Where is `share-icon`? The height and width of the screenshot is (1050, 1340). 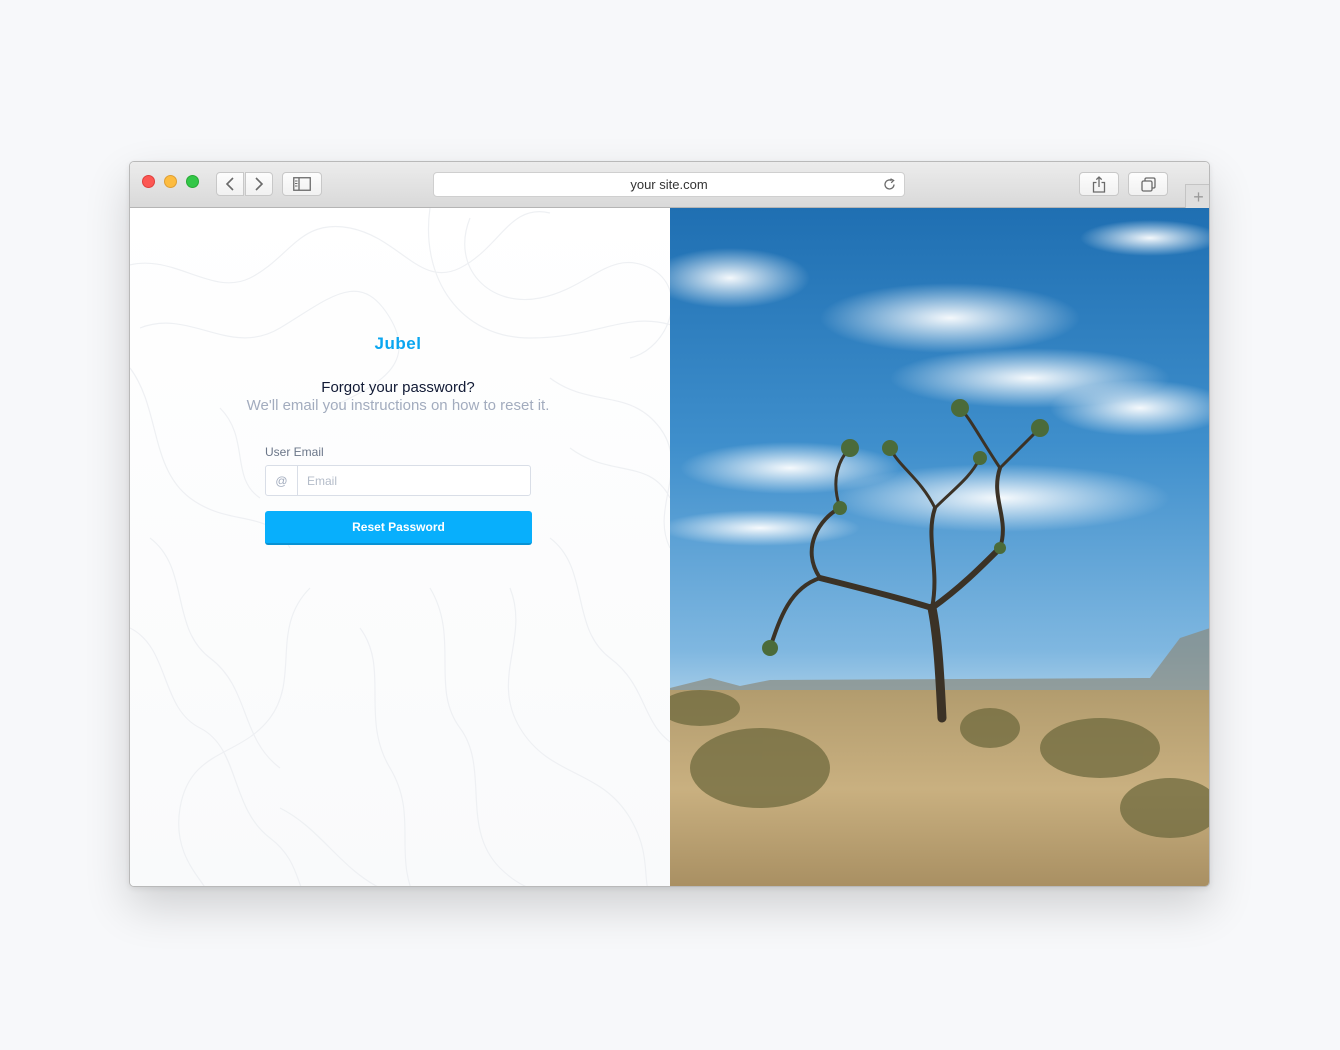
share-icon is located at coordinates (1099, 184).